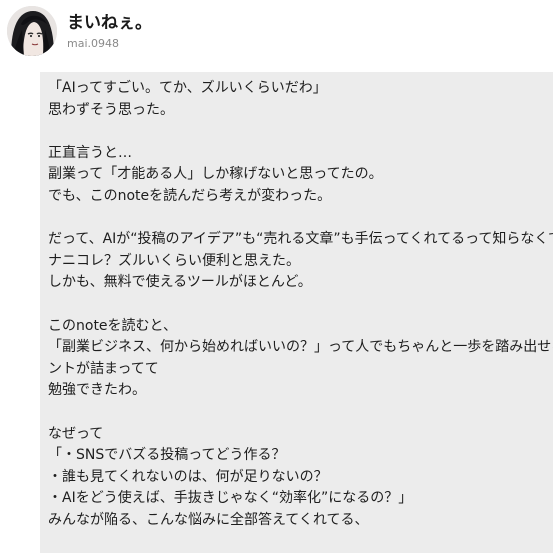 This screenshot has width=553, height=553. I want to click on author-id: mai.0948, so click(93, 43).